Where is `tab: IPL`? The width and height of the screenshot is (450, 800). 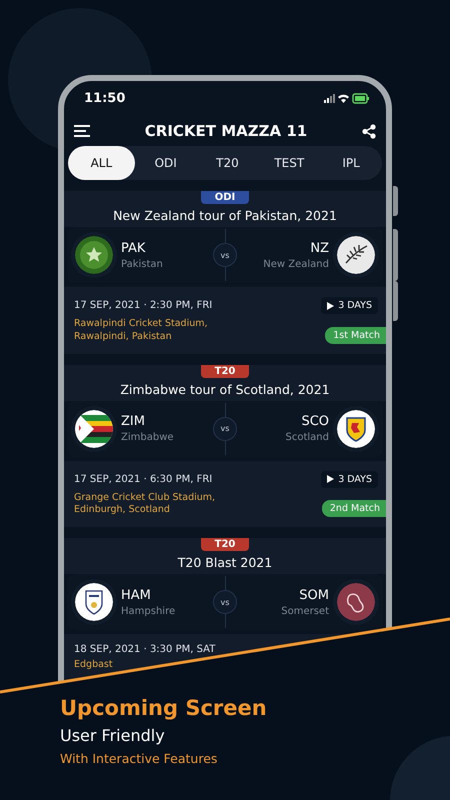 tab: IPL is located at coordinates (351, 163).